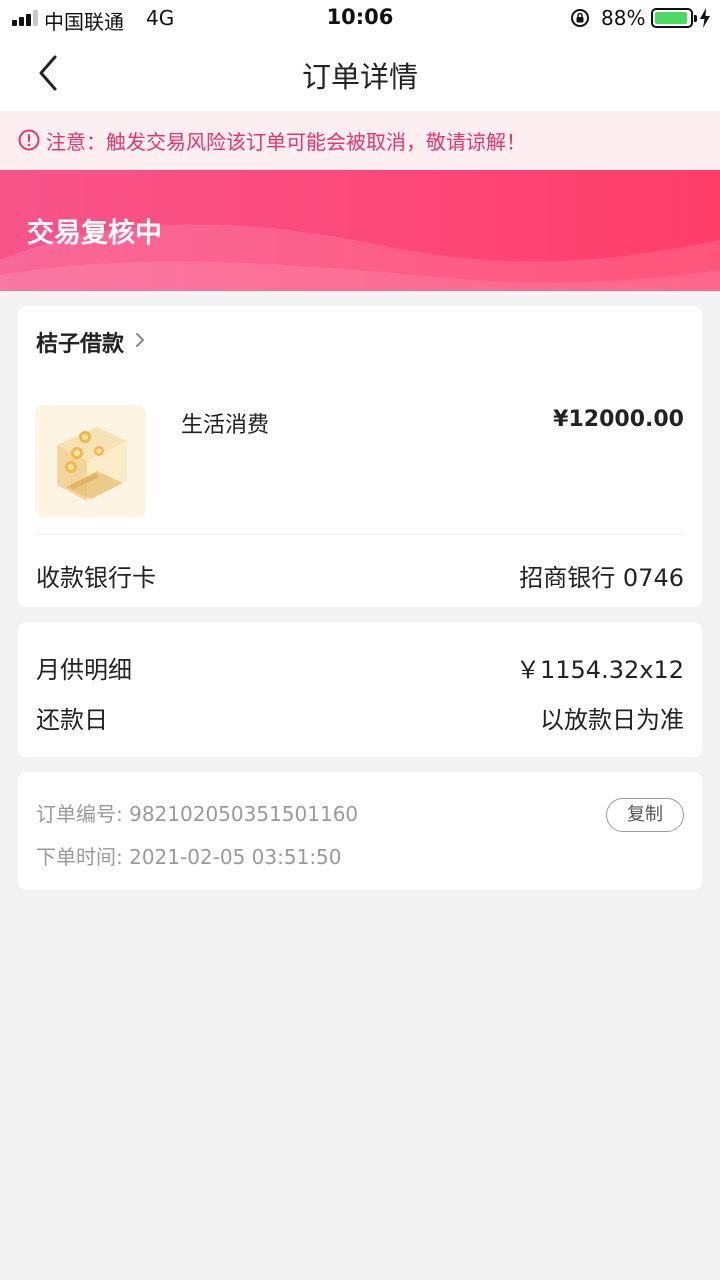 The image size is (720, 1280). I want to click on status-bar: 中国联通 4G 10:06 88%, so click(360, 18).